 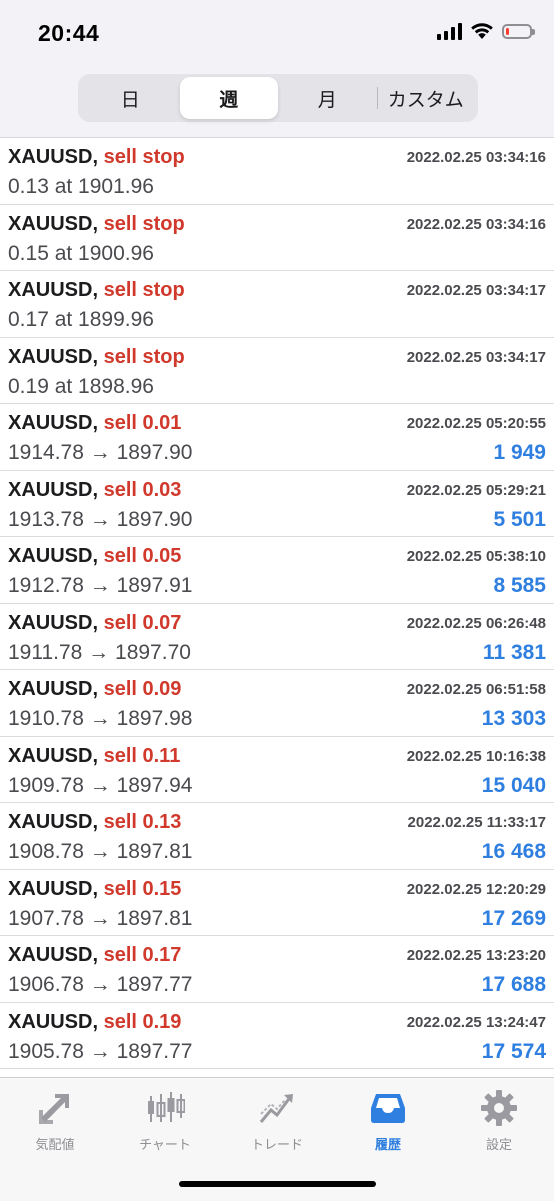 I want to click on row-timestamp: 2022.02.25 05:20:55, so click(x=476, y=423).